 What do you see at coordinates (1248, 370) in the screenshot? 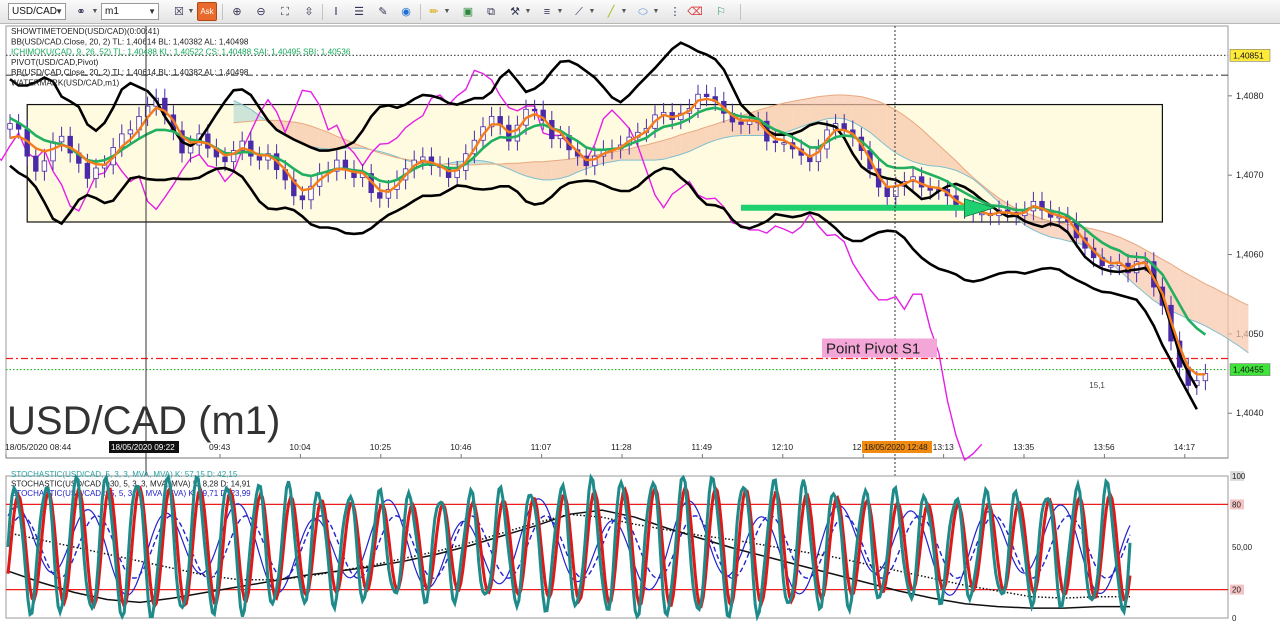
I see `price-marker-label: 1,40455` at bounding box center [1248, 370].